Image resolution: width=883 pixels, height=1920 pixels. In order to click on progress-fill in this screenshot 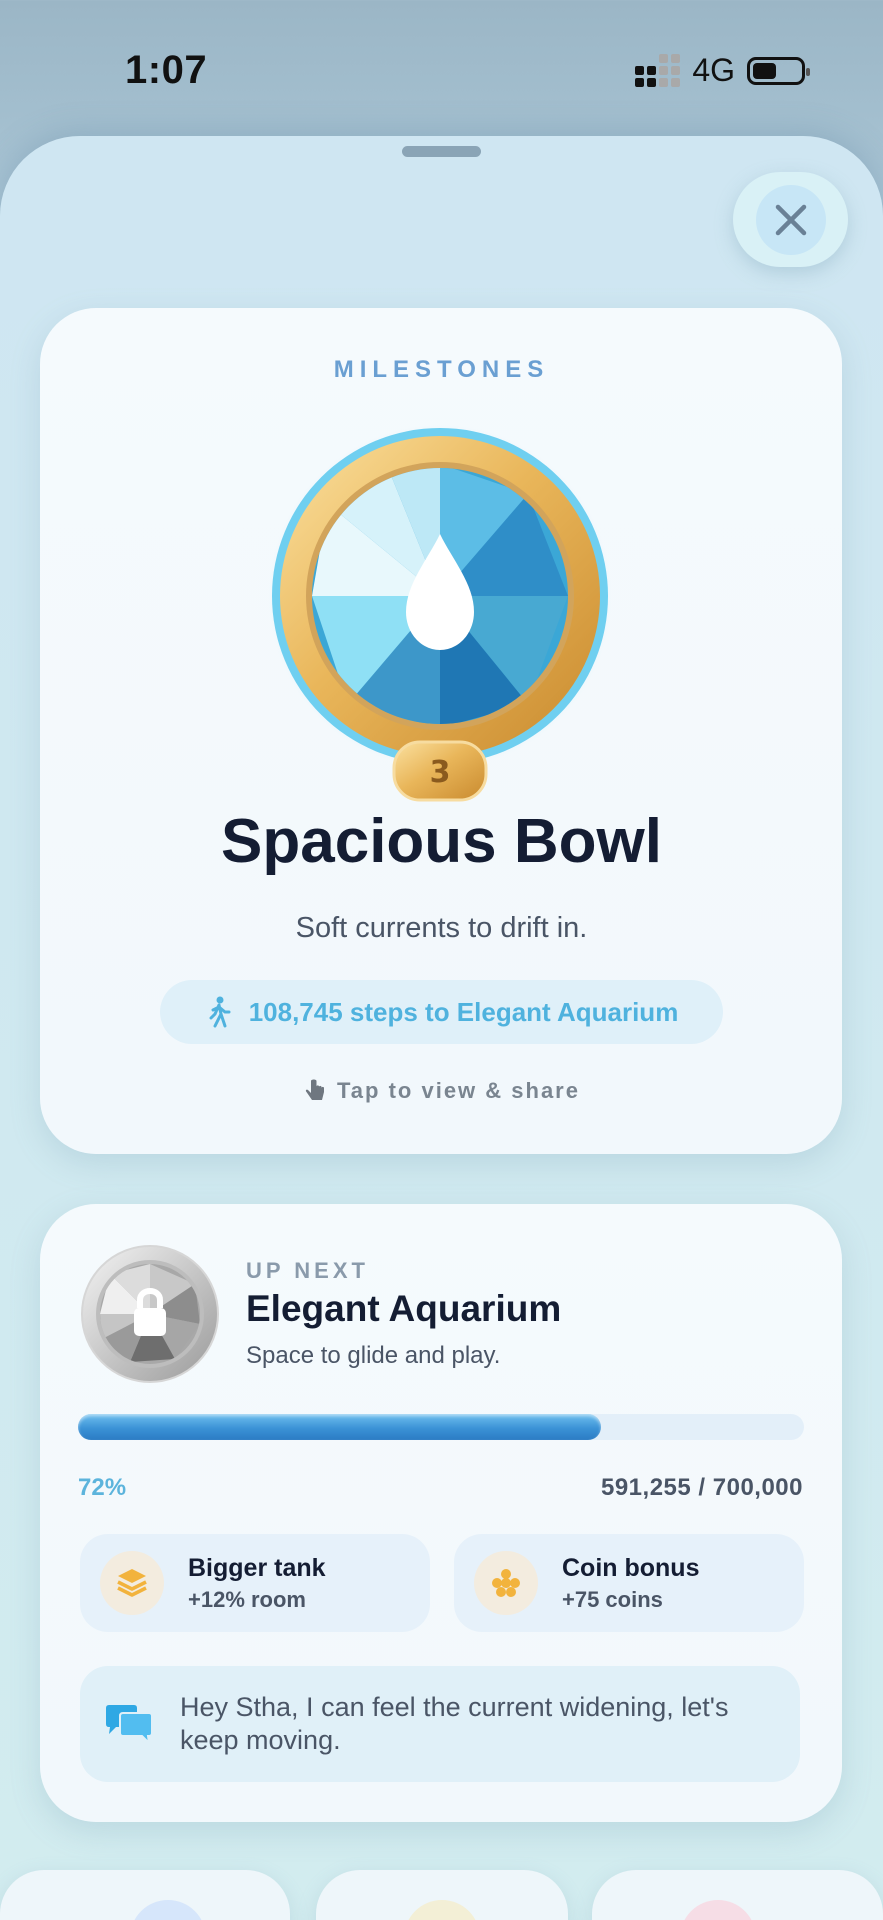, I will do `click(339, 1427)`.